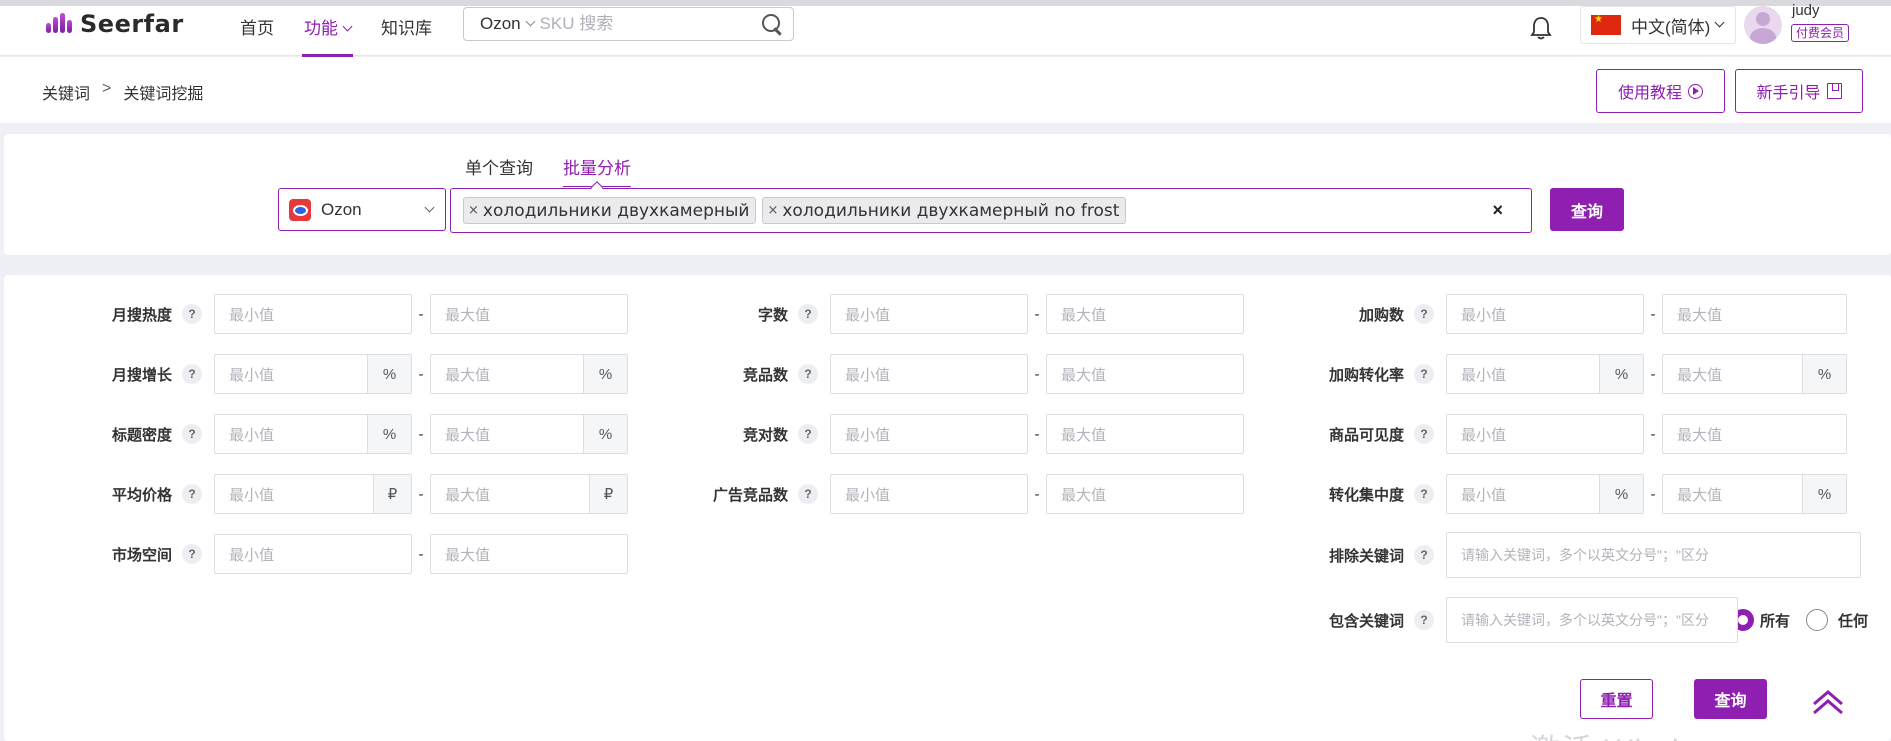  I want to click on platform-select: Ozon, so click(362, 209).